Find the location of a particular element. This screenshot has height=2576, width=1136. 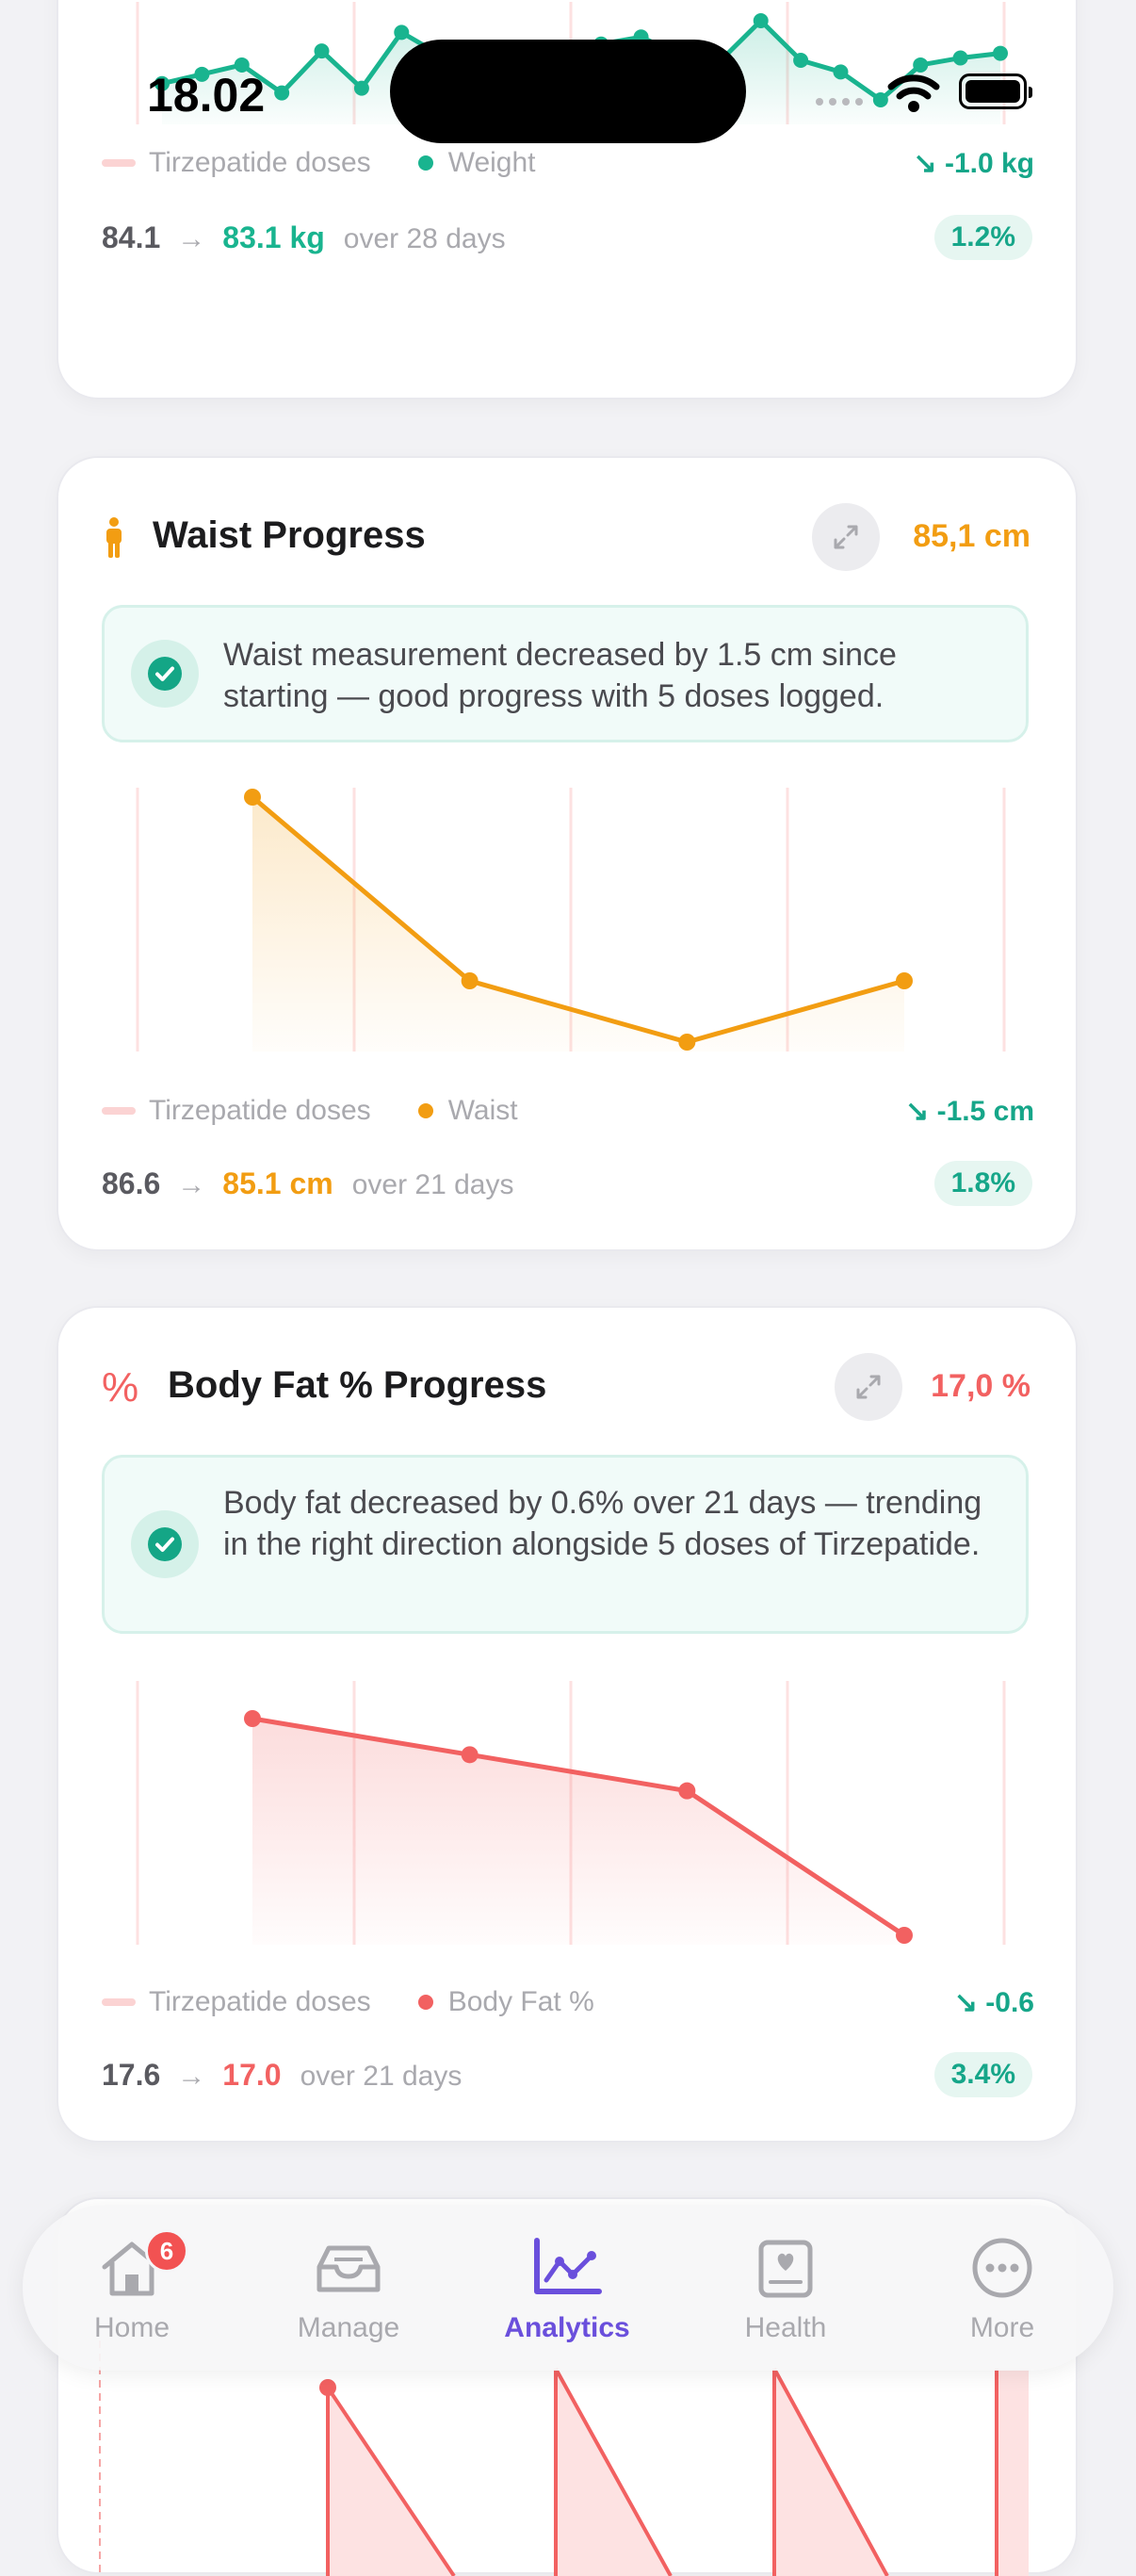

bodyfat-start-value: 17.6 is located at coordinates (132, 2075).